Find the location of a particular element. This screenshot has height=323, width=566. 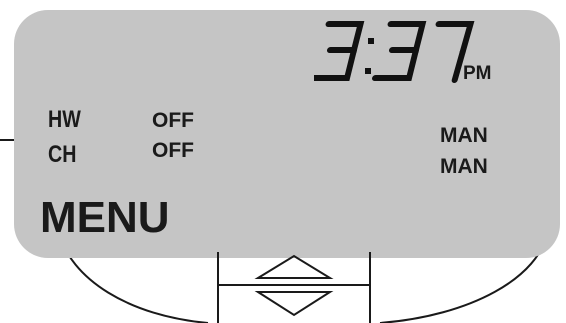

up-down-button is located at coordinates (294, 287).